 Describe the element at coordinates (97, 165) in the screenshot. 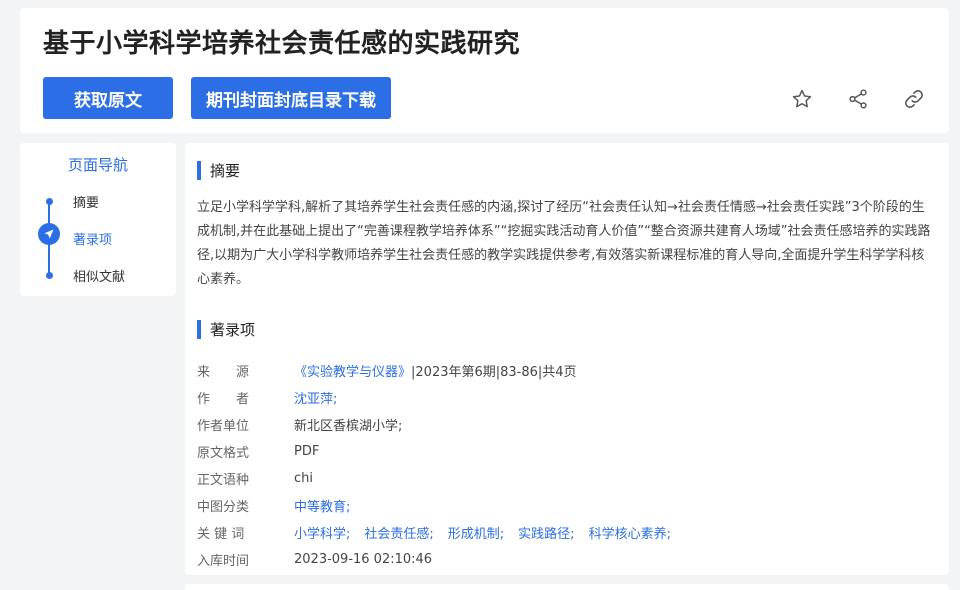

I see `nav-title: 页面导航` at that location.